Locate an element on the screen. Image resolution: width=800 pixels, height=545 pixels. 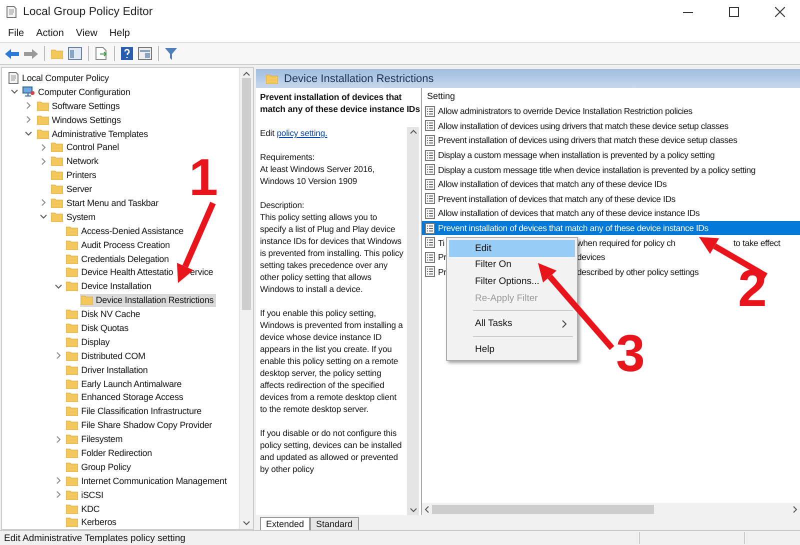
tree-item: Network is located at coordinates (75, 161).